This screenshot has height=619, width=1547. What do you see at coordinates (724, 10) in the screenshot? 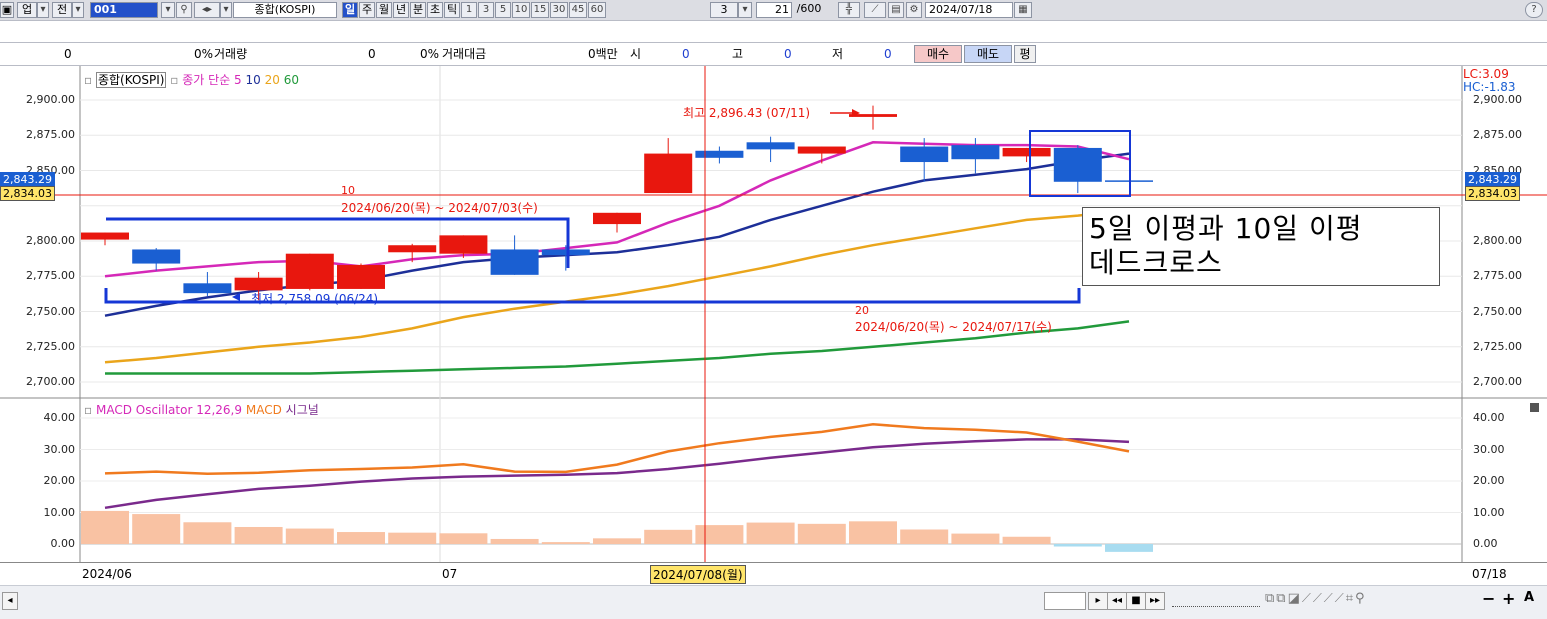
I see `interval-field: 3` at bounding box center [724, 10].